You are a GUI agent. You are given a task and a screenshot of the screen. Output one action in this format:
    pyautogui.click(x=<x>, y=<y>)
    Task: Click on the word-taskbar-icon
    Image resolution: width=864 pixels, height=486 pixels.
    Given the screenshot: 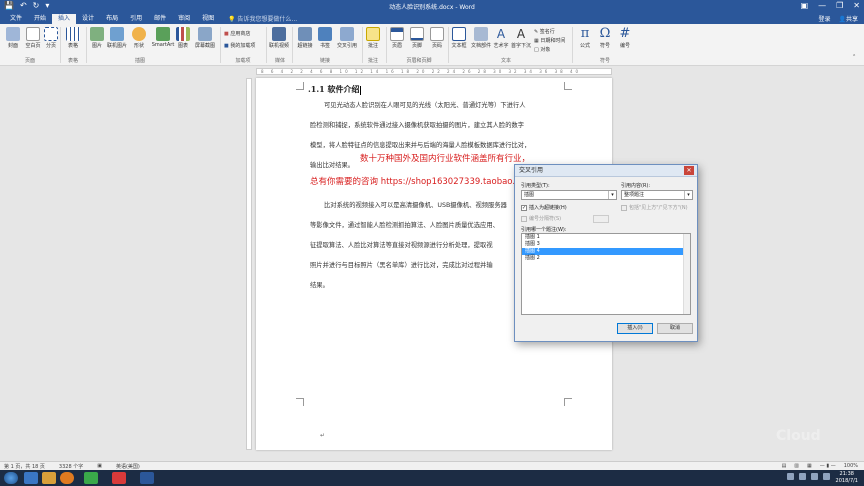 What is the action you would take?
    pyautogui.click(x=147, y=478)
    